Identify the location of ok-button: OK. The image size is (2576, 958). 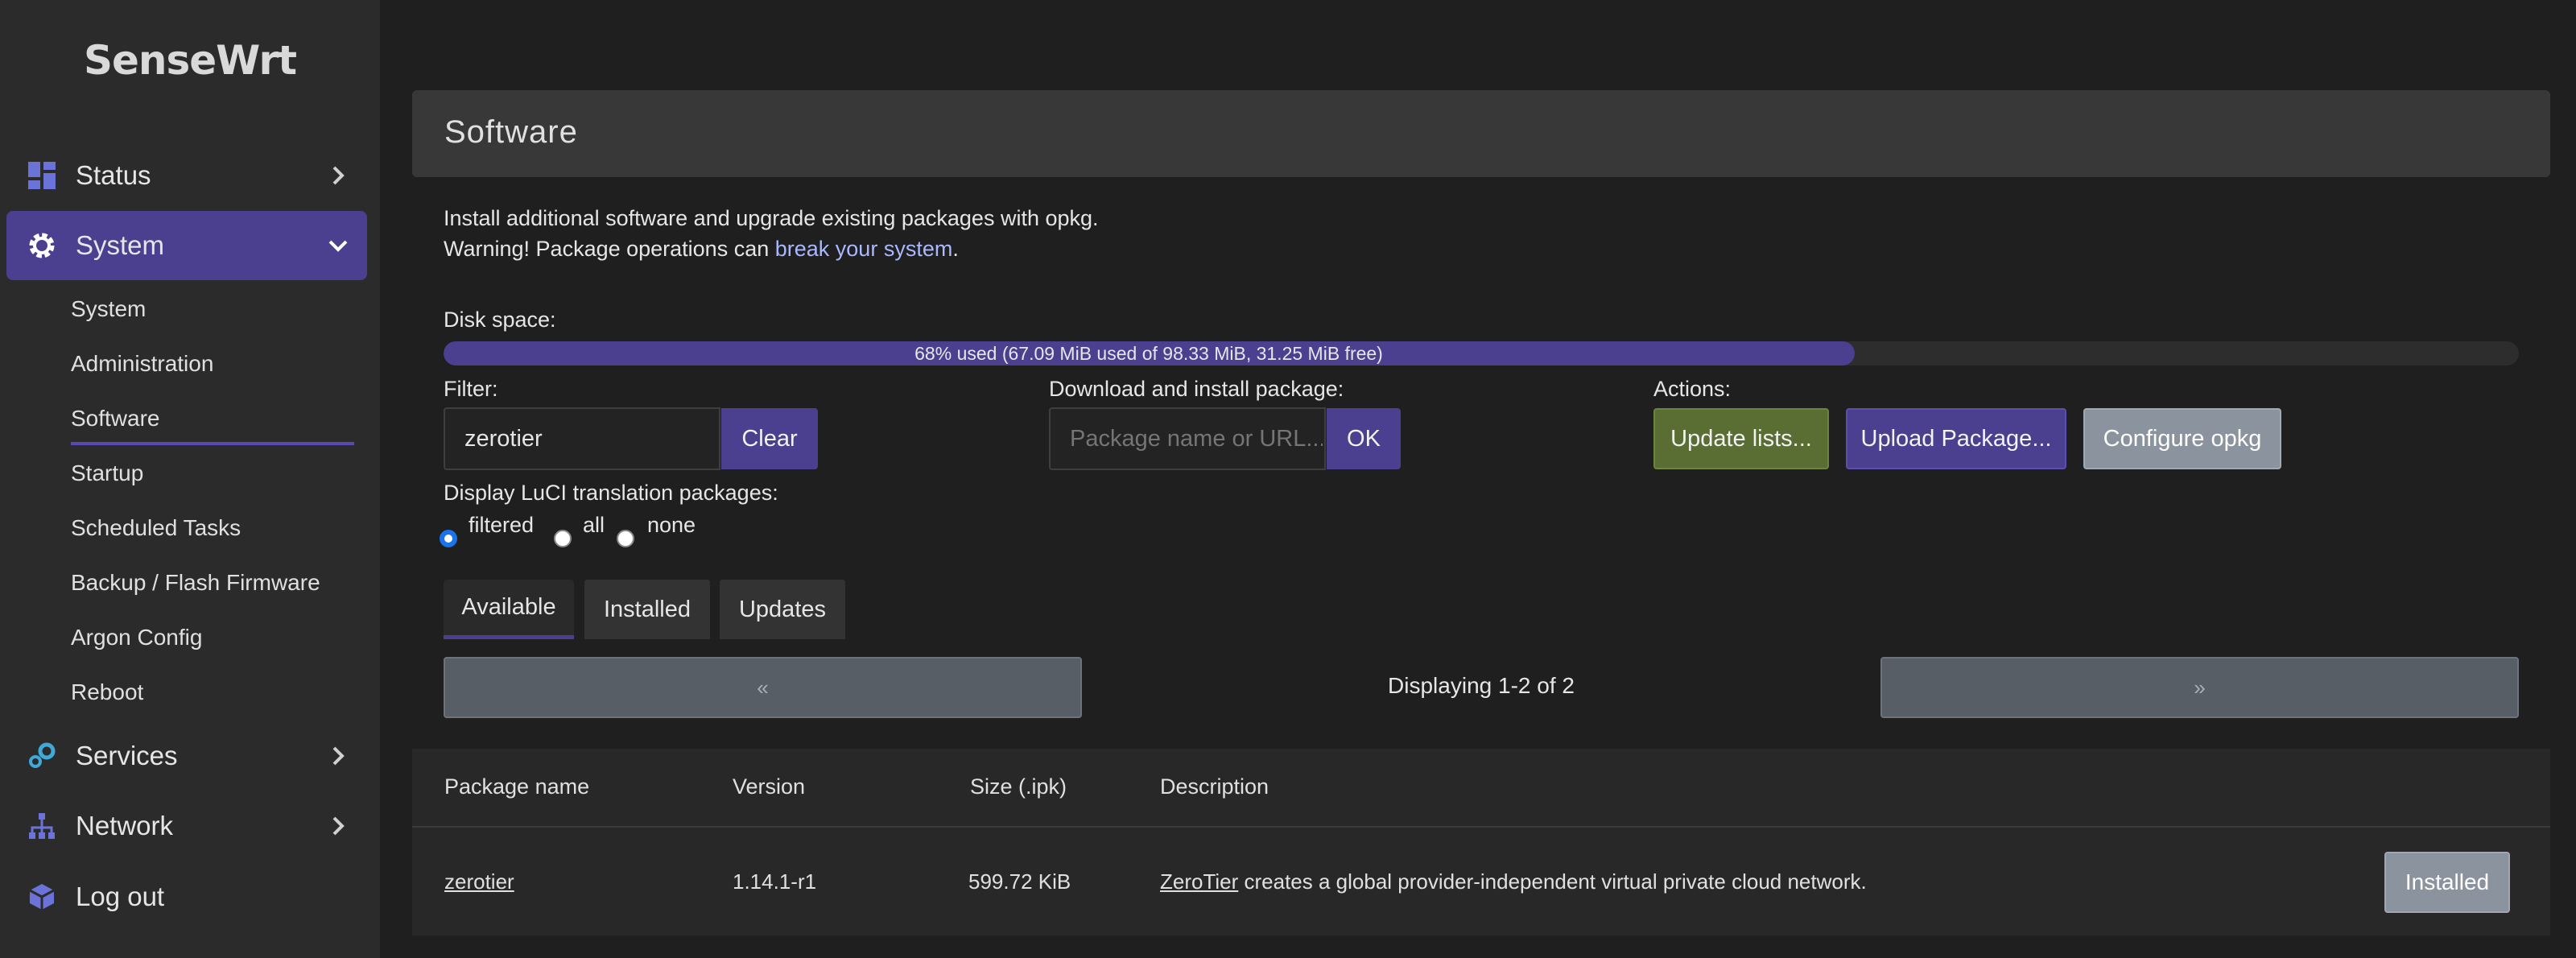
(1364, 439).